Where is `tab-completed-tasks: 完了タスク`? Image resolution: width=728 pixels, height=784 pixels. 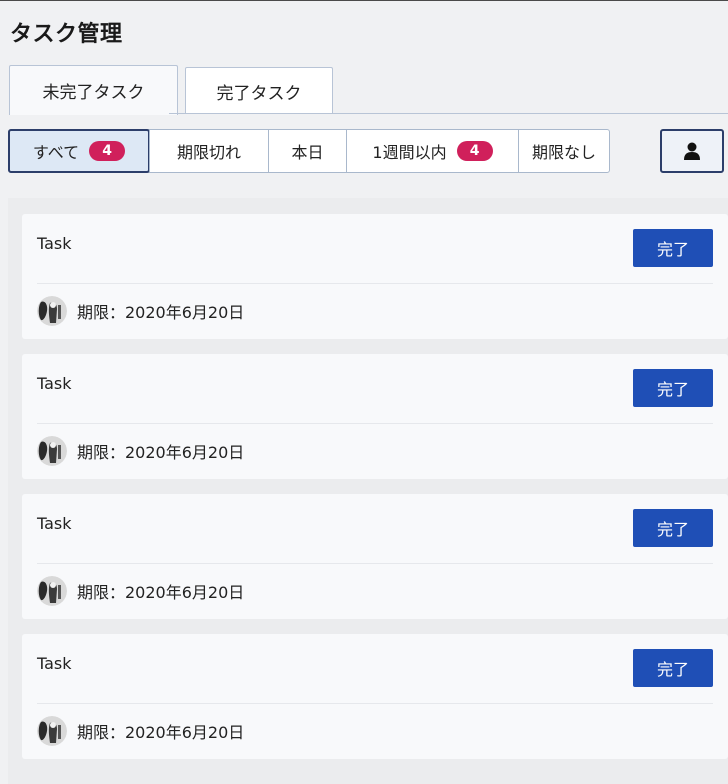 tab-completed-tasks: 完了タスク is located at coordinates (259, 90).